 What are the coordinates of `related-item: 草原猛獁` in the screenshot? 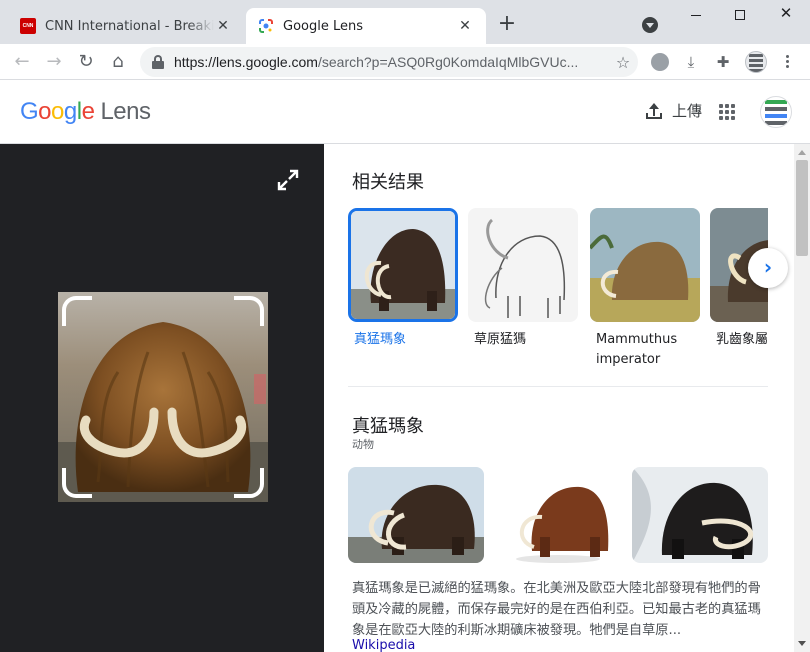 It's located at (523, 279).